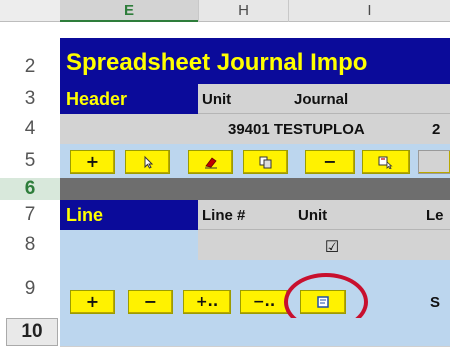 The height and width of the screenshot is (358, 450). Describe the element at coordinates (129, 245) in the screenshot. I see `line-row-8-left` at that location.